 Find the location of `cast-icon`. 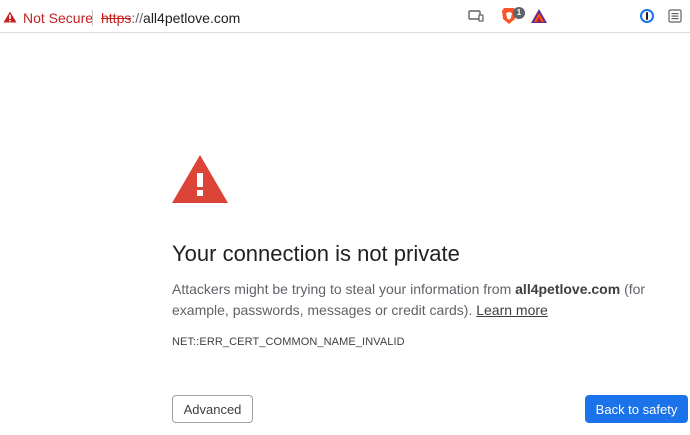

cast-icon is located at coordinates (476, 16).